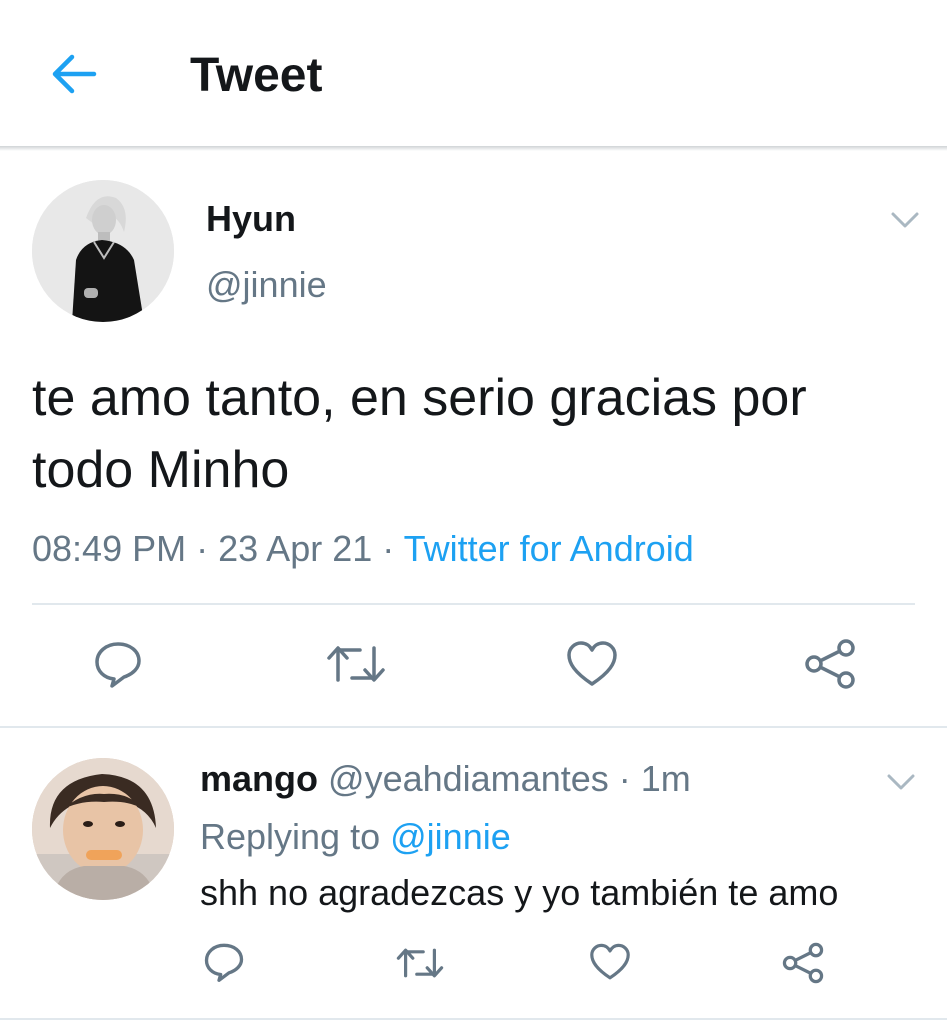  What do you see at coordinates (290, 836) in the screenshot?
I see `replying-to-label: Replying to` at bounding box center [290, 836].